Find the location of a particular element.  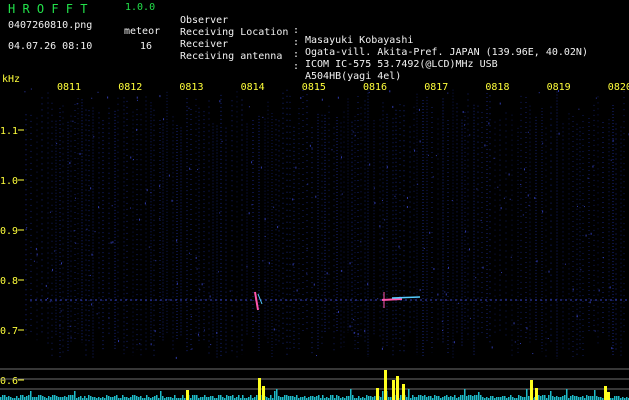

time-mark-label: 0811 is located at coordinates (69, 87).